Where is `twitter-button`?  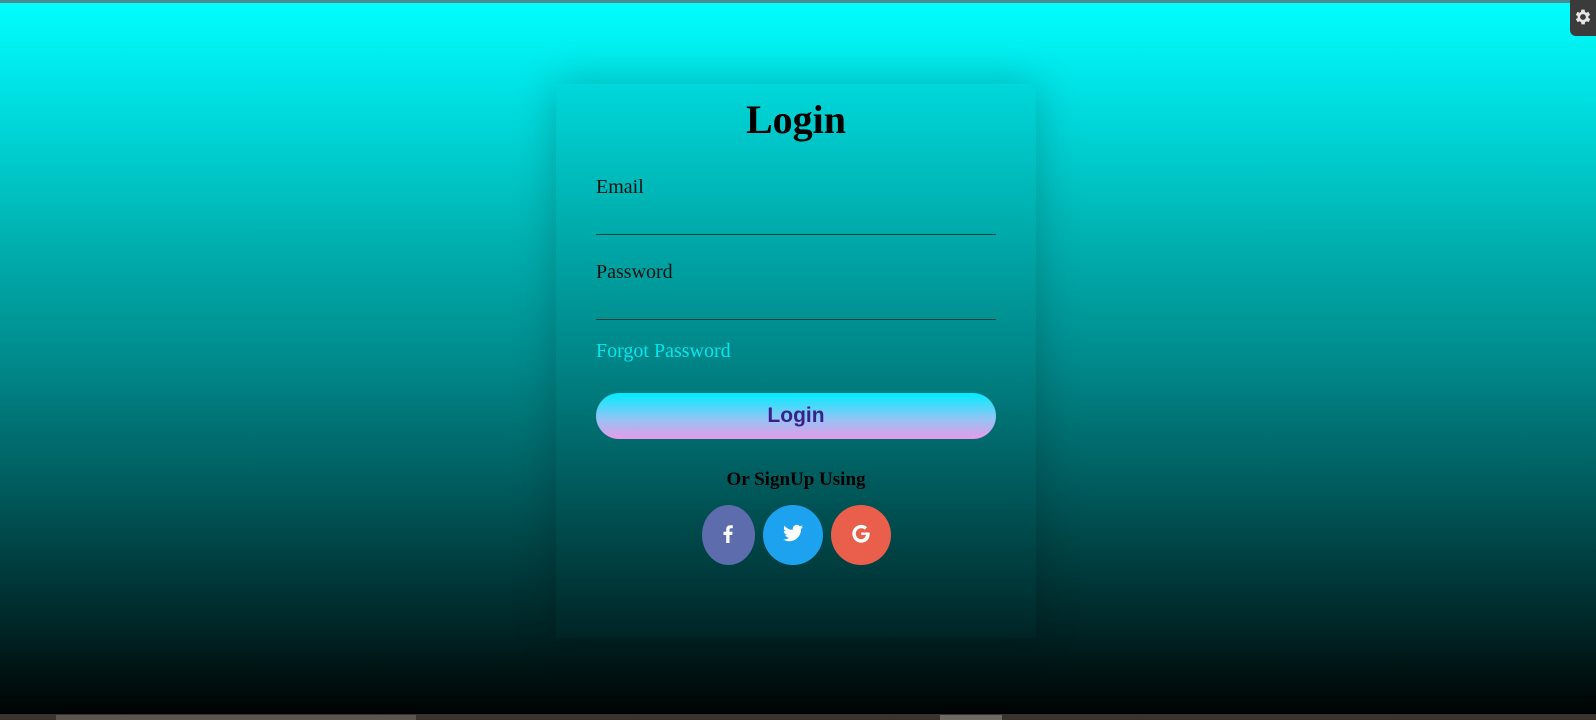
twitter-button is located at coordinates (792, 535).